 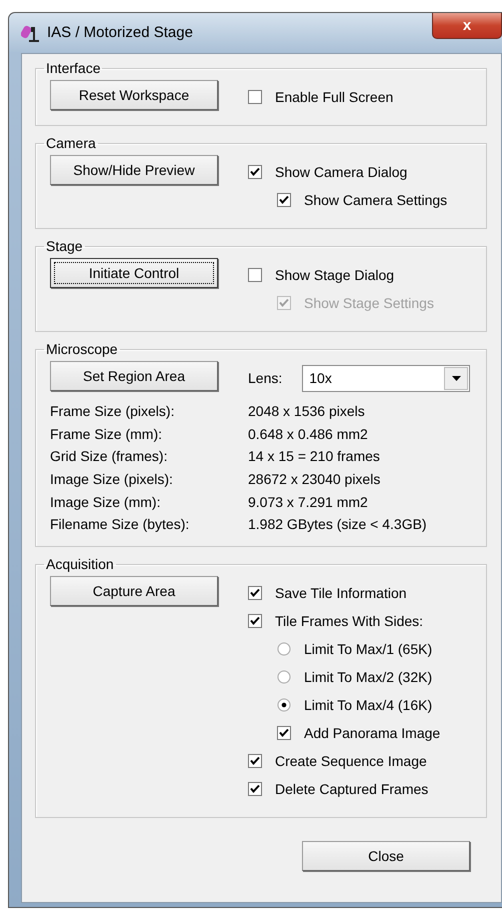 I want to click on lens-dropdown: 10x, so click(x=386, y=378).